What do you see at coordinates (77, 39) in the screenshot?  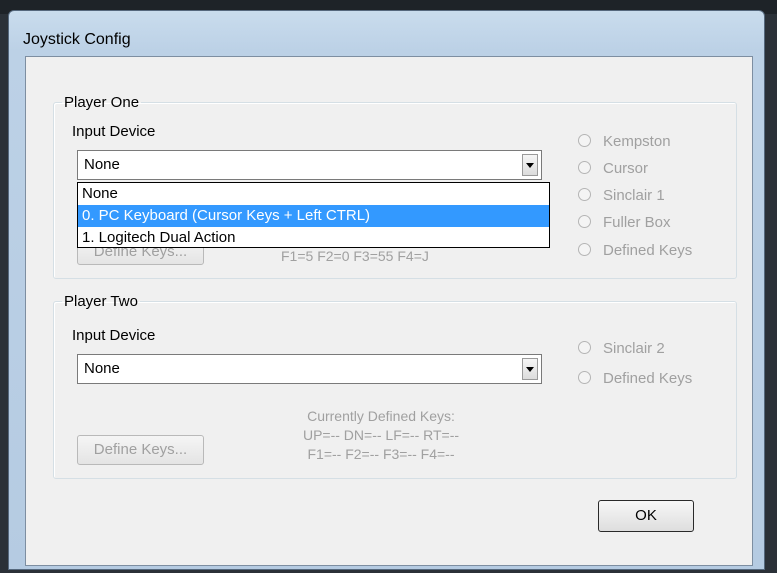 I see `dialog-title: Joystick Config` at bounding box center [77, 39].